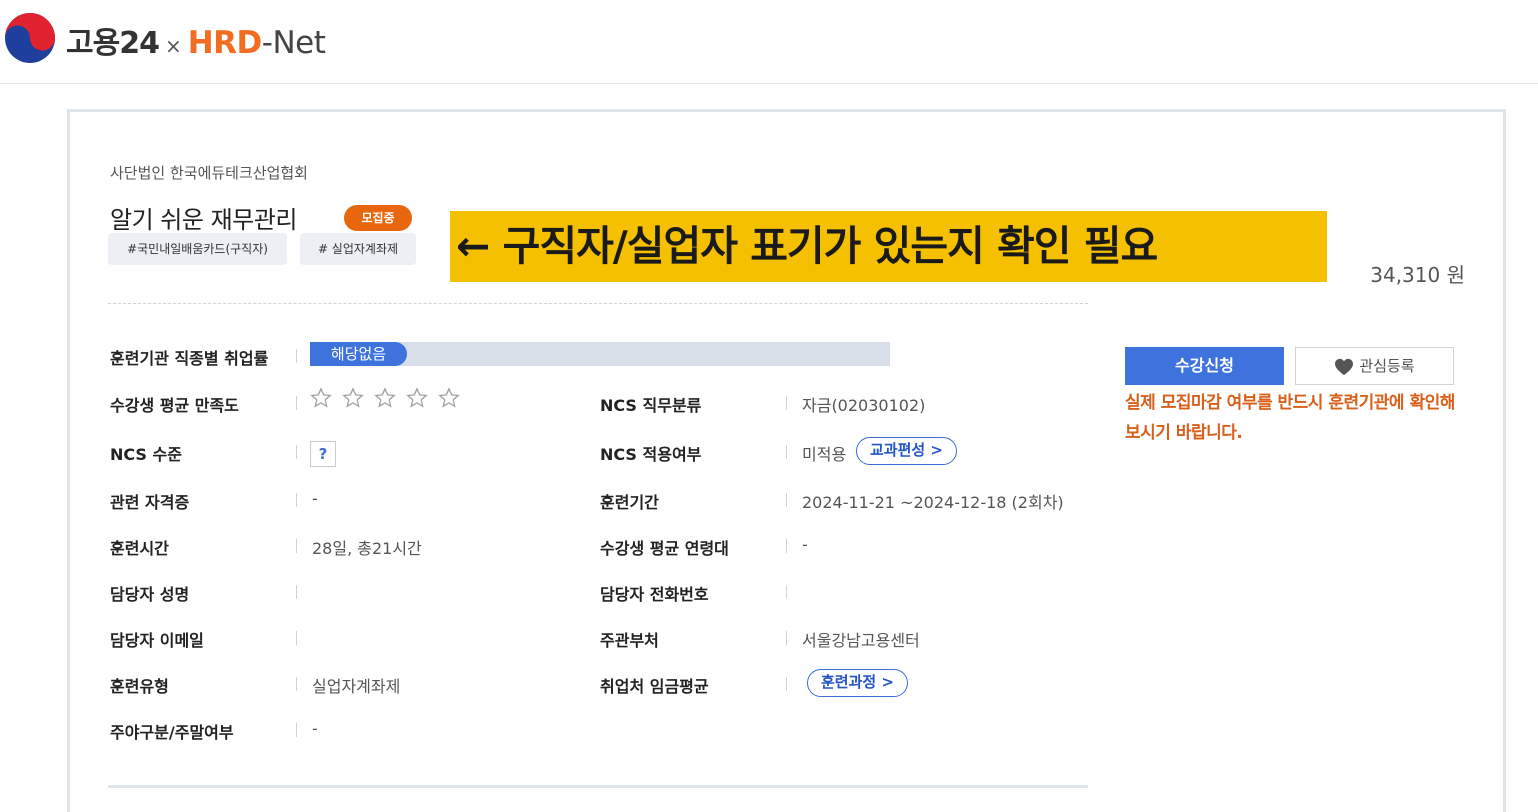  What do you see at coordinates (203, 220) in the screenshot?
I see `course-title: 알기 쉬운 재무관리` at bounding box center [203, 220].